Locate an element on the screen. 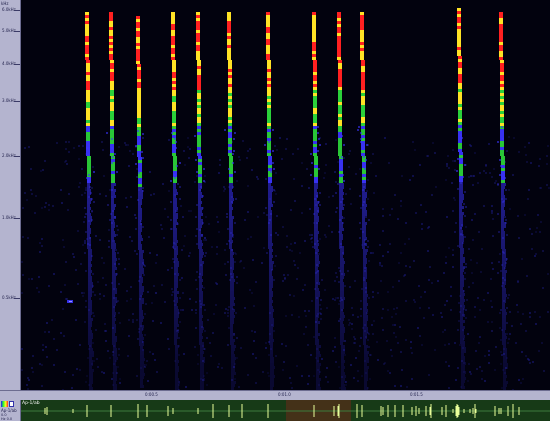  track-header: Ap-1/ab 0.0 Hz 0.0 is located at coordinates (10, 410).